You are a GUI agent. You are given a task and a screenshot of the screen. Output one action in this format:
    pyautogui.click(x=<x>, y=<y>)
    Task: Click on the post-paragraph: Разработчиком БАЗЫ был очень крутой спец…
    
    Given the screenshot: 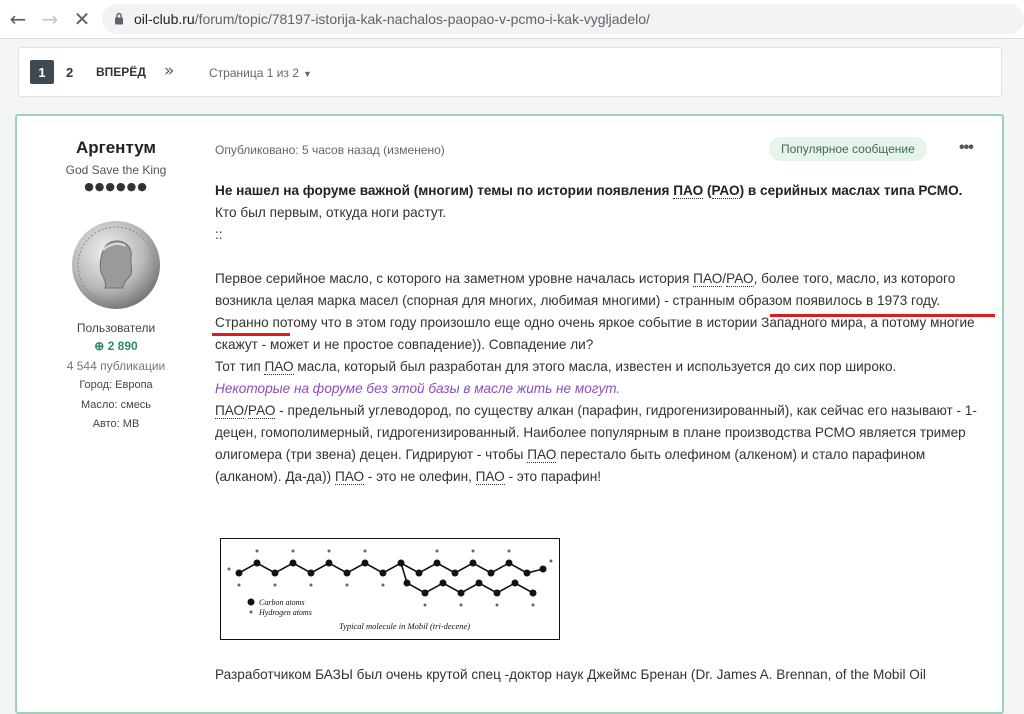 What is the action you would take?
    pyautogui.click(x=570, y=674)
    